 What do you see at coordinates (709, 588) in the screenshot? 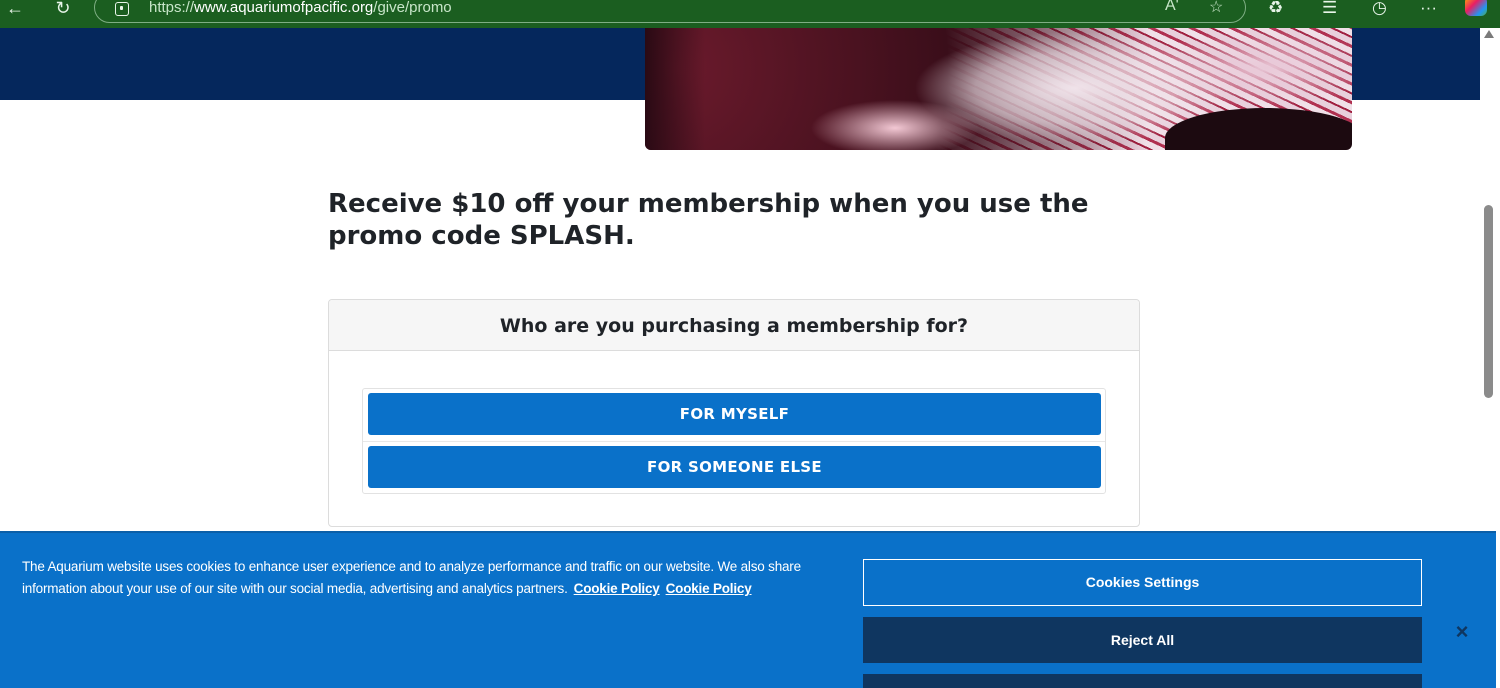
I see `cookie-policy-link-2: Cookie Policy` at bounding box center [709, 588].